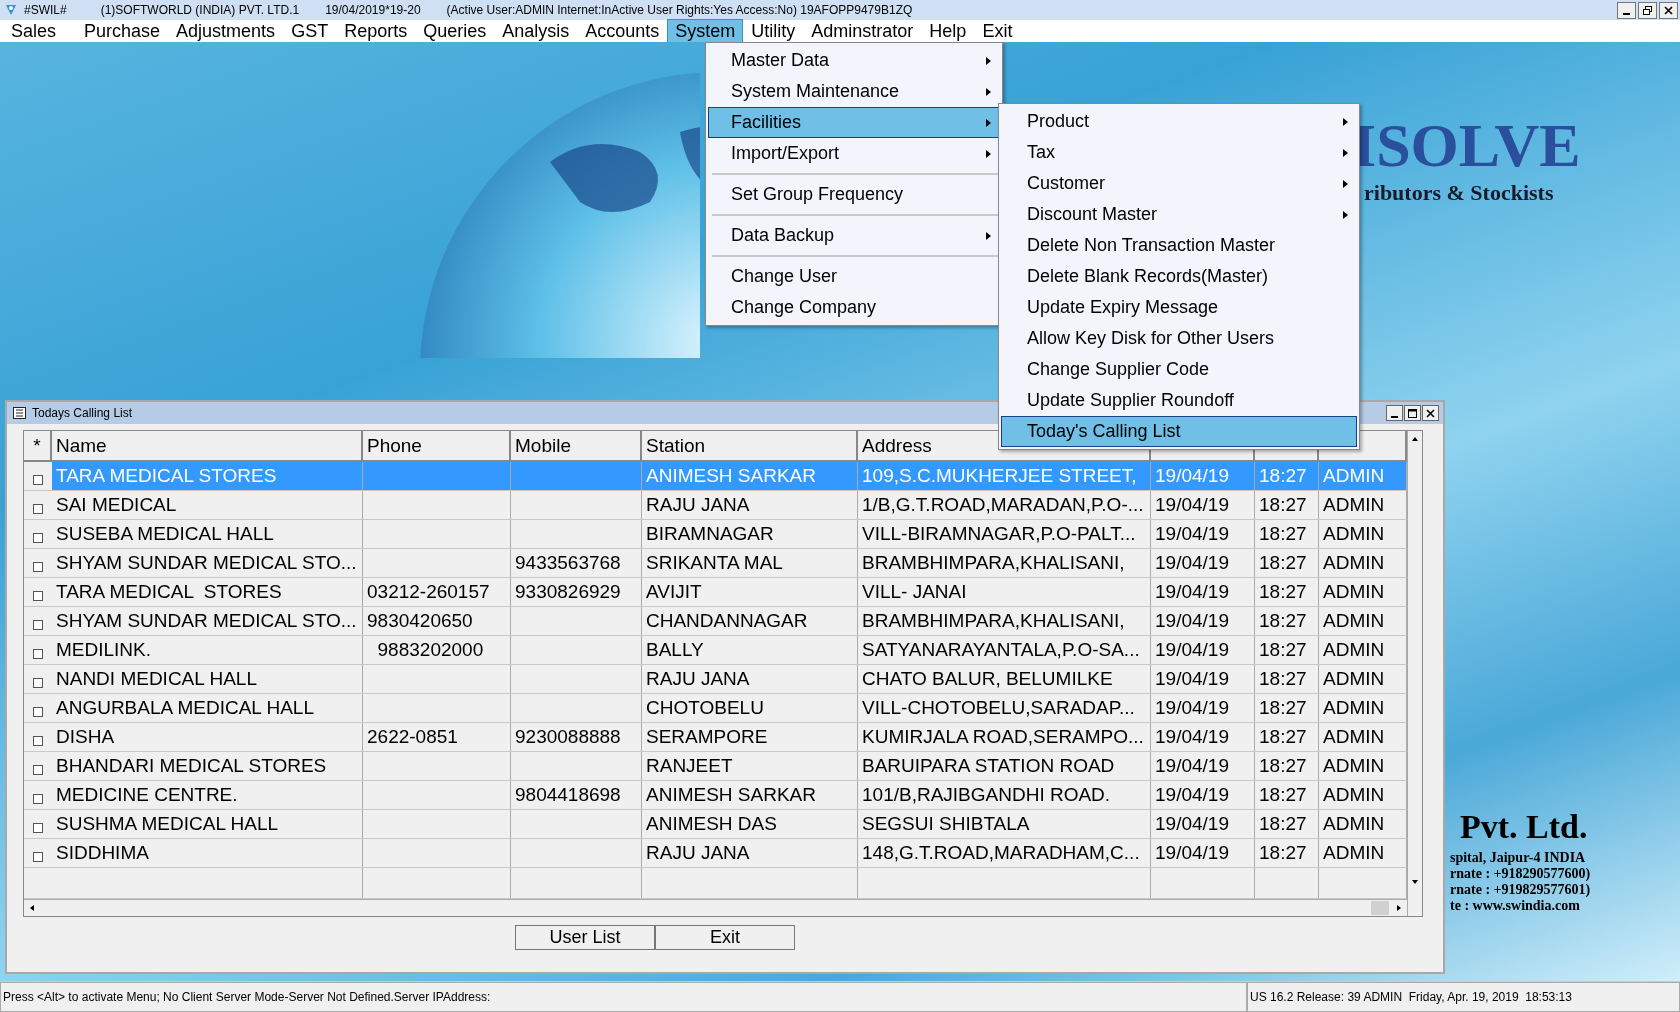 The height and width of the screenshot is (1012, 1680). I want to click on restore-button, so click(1647, 10).